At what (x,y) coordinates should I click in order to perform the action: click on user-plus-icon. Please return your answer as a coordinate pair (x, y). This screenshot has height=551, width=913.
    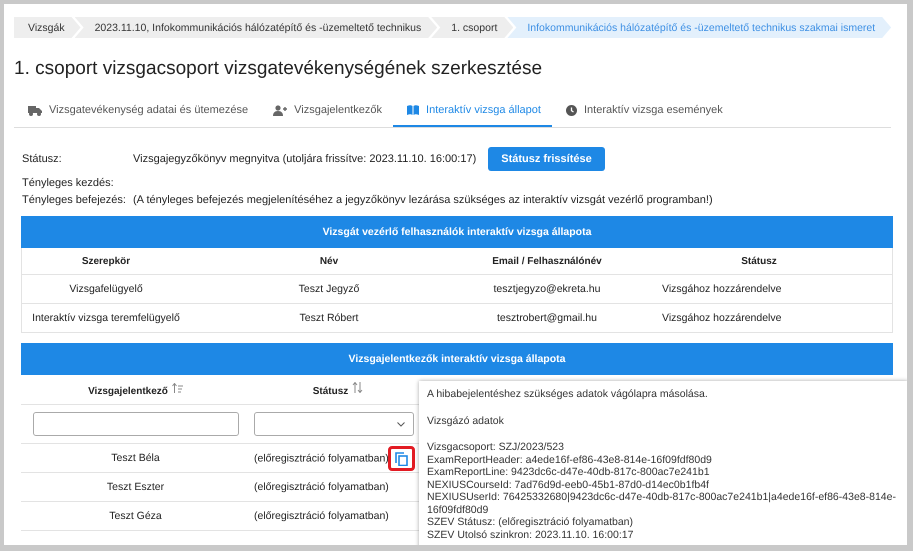
    Looking at the image, I should click on (280, 110).